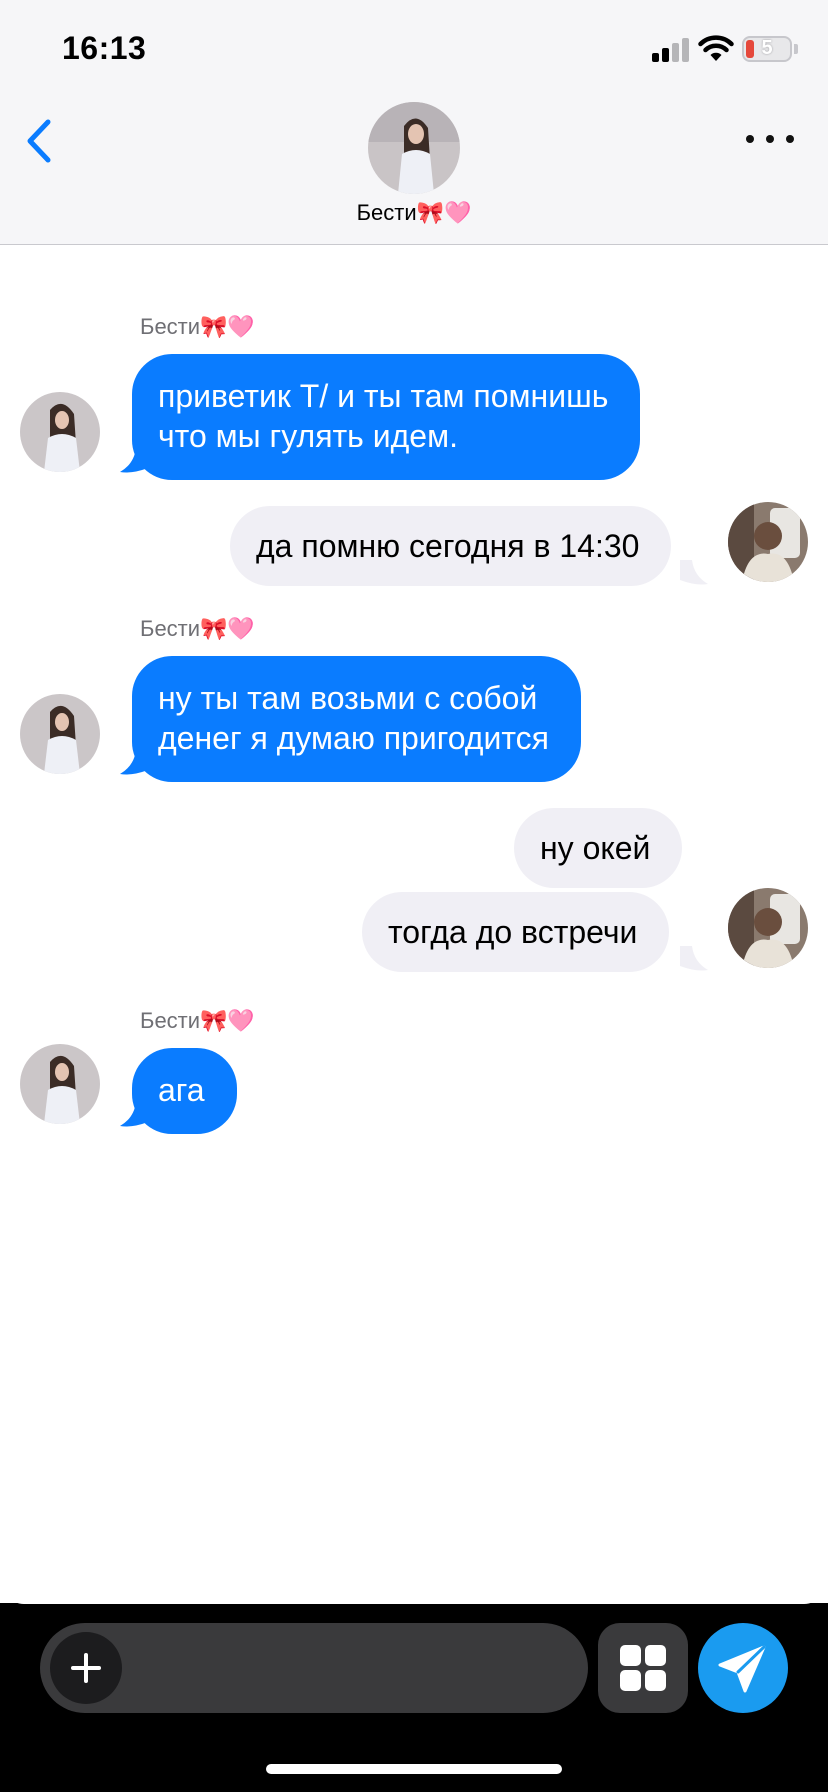 The image size is (828, 1792). What do you see at coordinates (716, 48) in the screenshot?
I see `wifi-icon` at bounding box center [716, 48].